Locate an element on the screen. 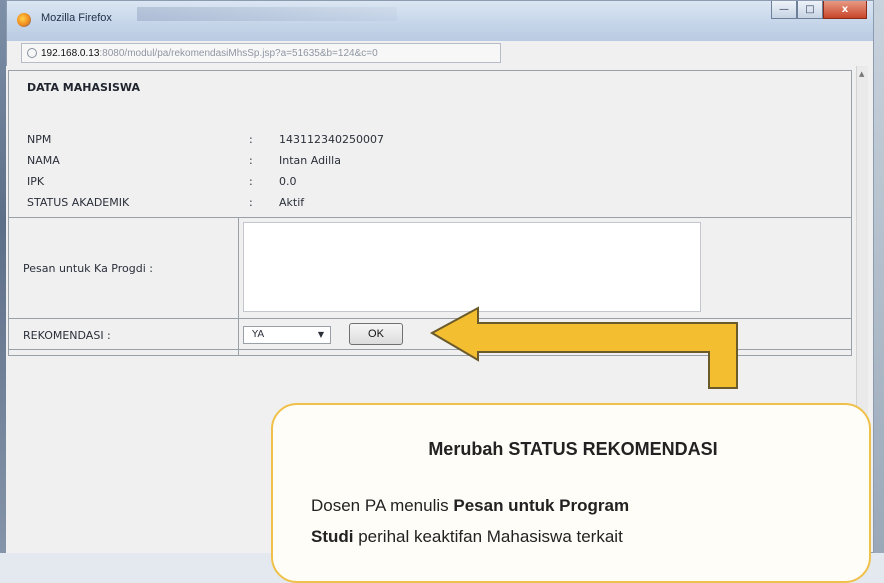 The width and height of the screenshot is (884, 583). callout-text: Dosen PA menulis is located at coordinates (382, 505).